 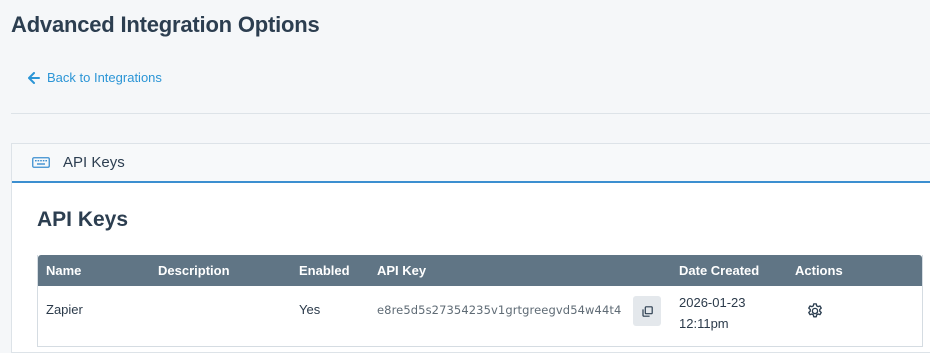 What do you see at coordinates (94, 162) in the screenshot?
I see `tab-label: API Keys` at bounding box center [94, 162].